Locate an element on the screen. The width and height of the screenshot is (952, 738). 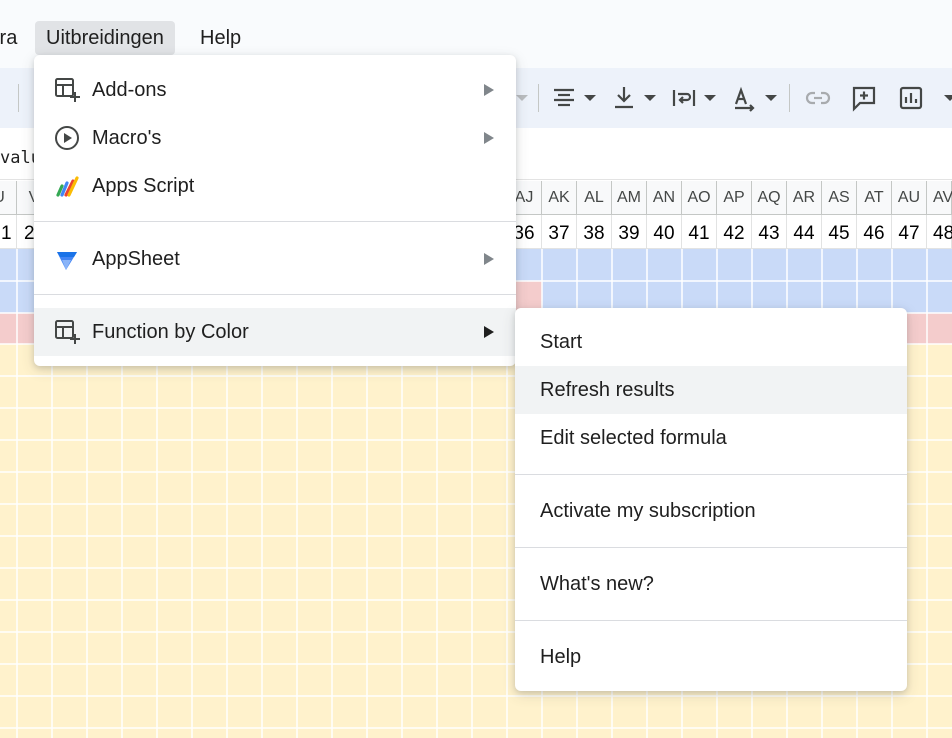
menu-item-start: Start is located at coordinates (711, 342).